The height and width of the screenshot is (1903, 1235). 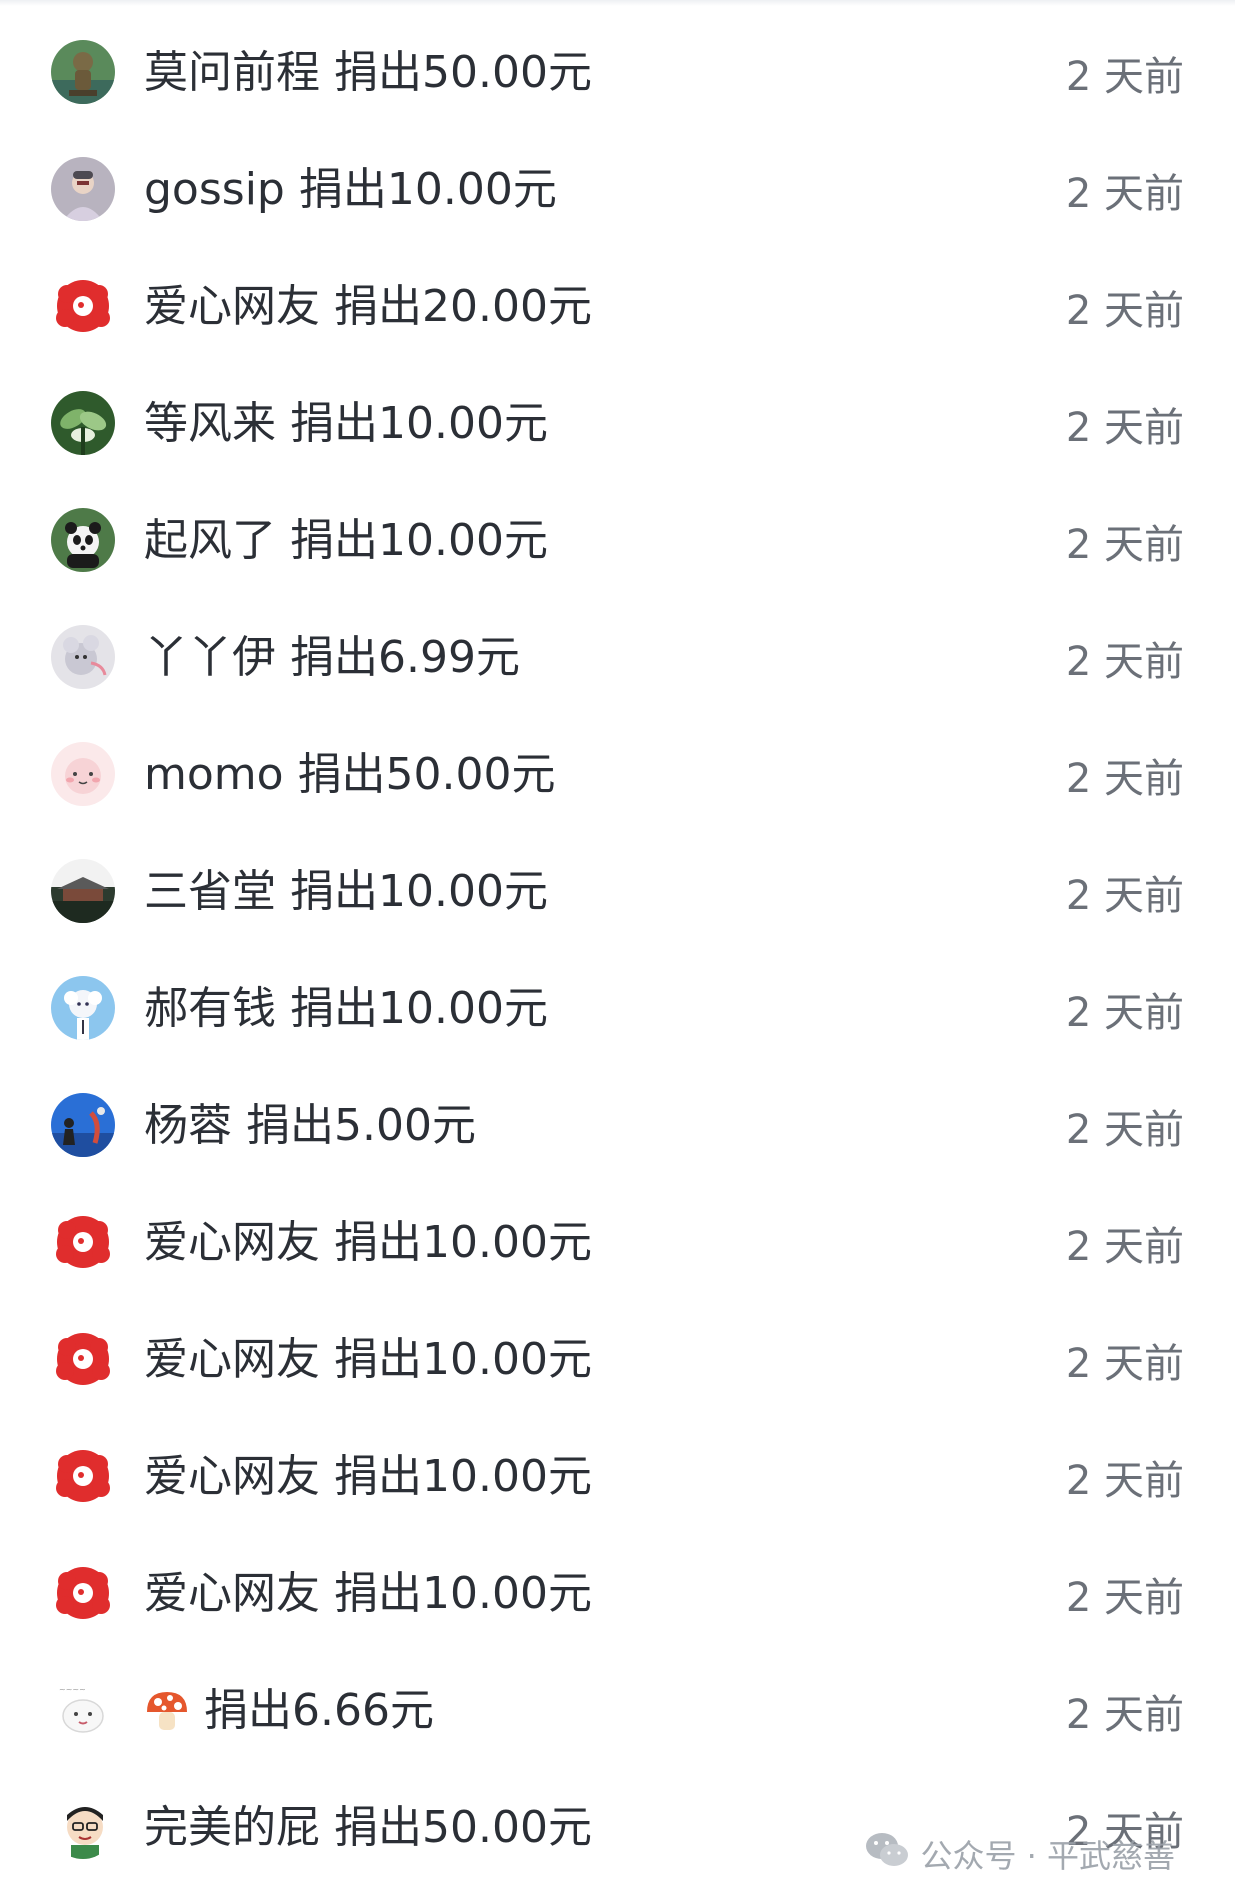 What do you see at coordinates (617, 540) in the screenshot?
I see `list-item: 起风了 捐出10.00元 2 天前` at bounding box center [617, 540].